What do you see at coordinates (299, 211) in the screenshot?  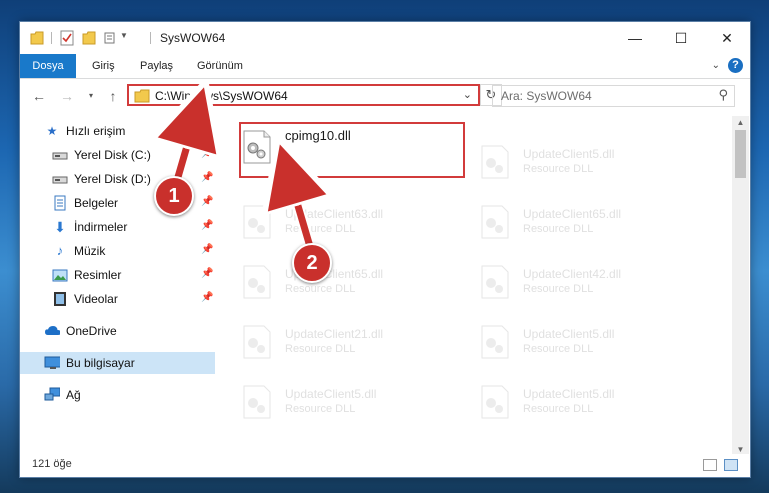 I see `arrow-to-file` at bounding box center [299, 211].